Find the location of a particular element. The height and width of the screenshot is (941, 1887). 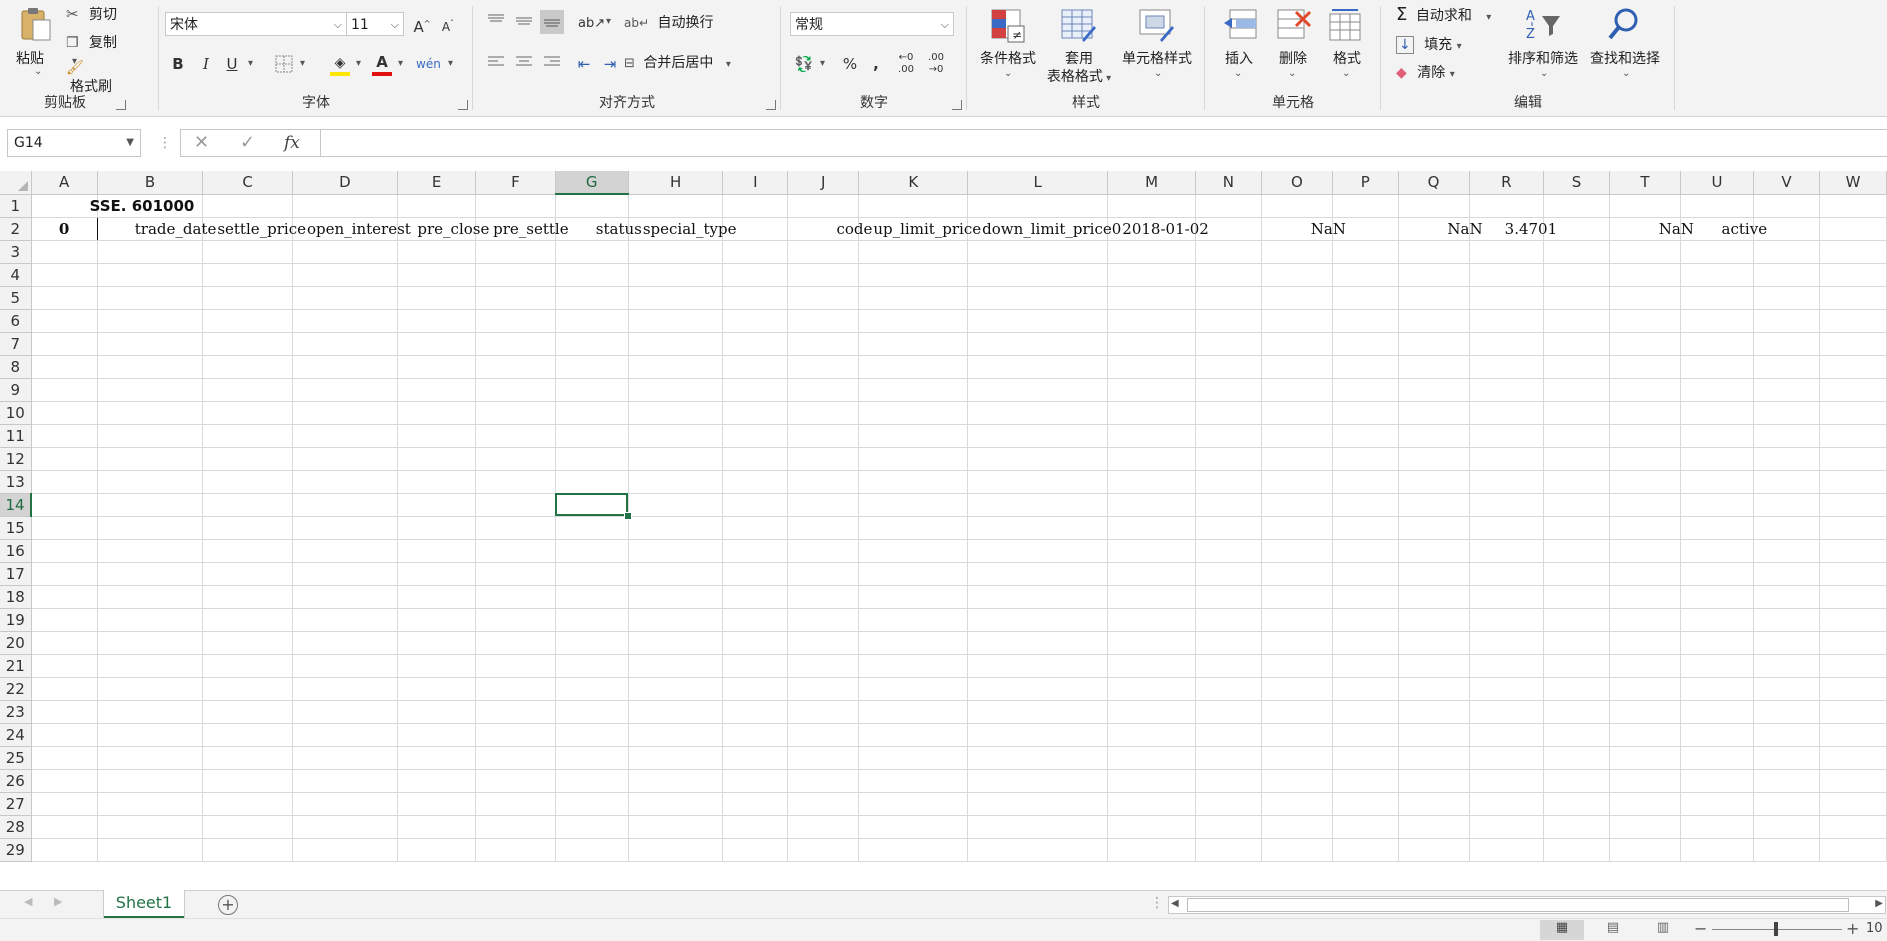

cell-d11 is located at coordinates (345, 436).